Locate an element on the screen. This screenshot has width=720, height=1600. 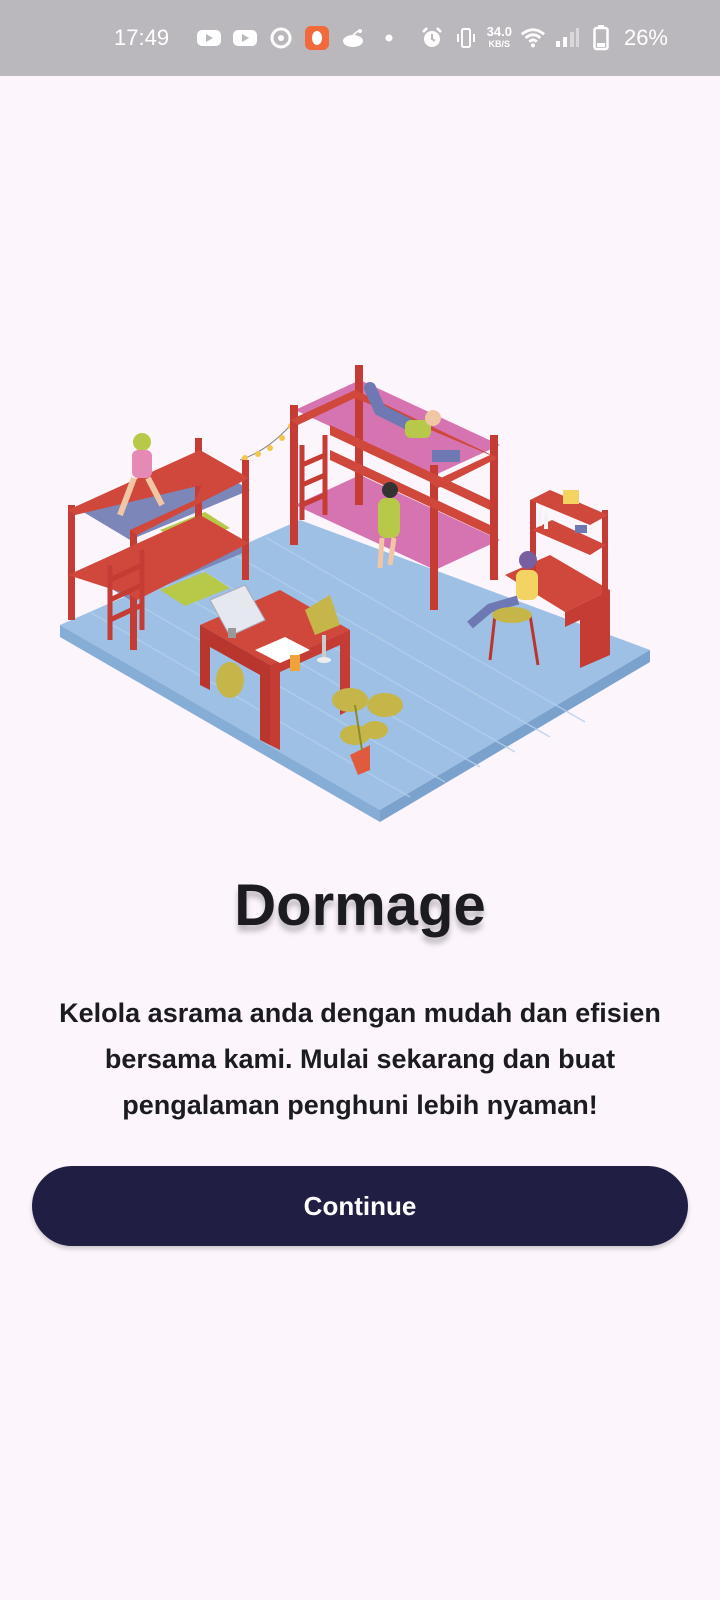
reddit-icon is located at coordinates (353, 38).